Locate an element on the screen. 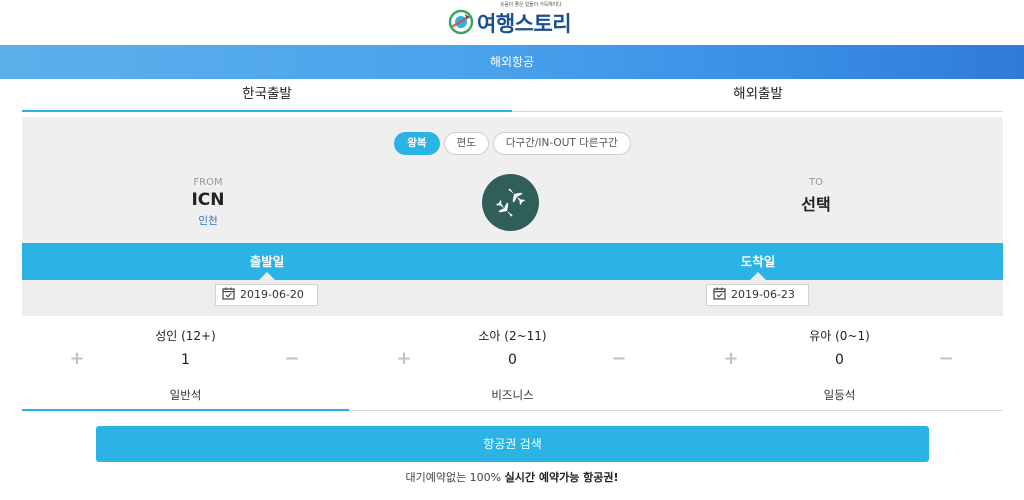 The width and height of the screenshot is (1024, 500). to-label: TO is located at coordinates (816, 182).